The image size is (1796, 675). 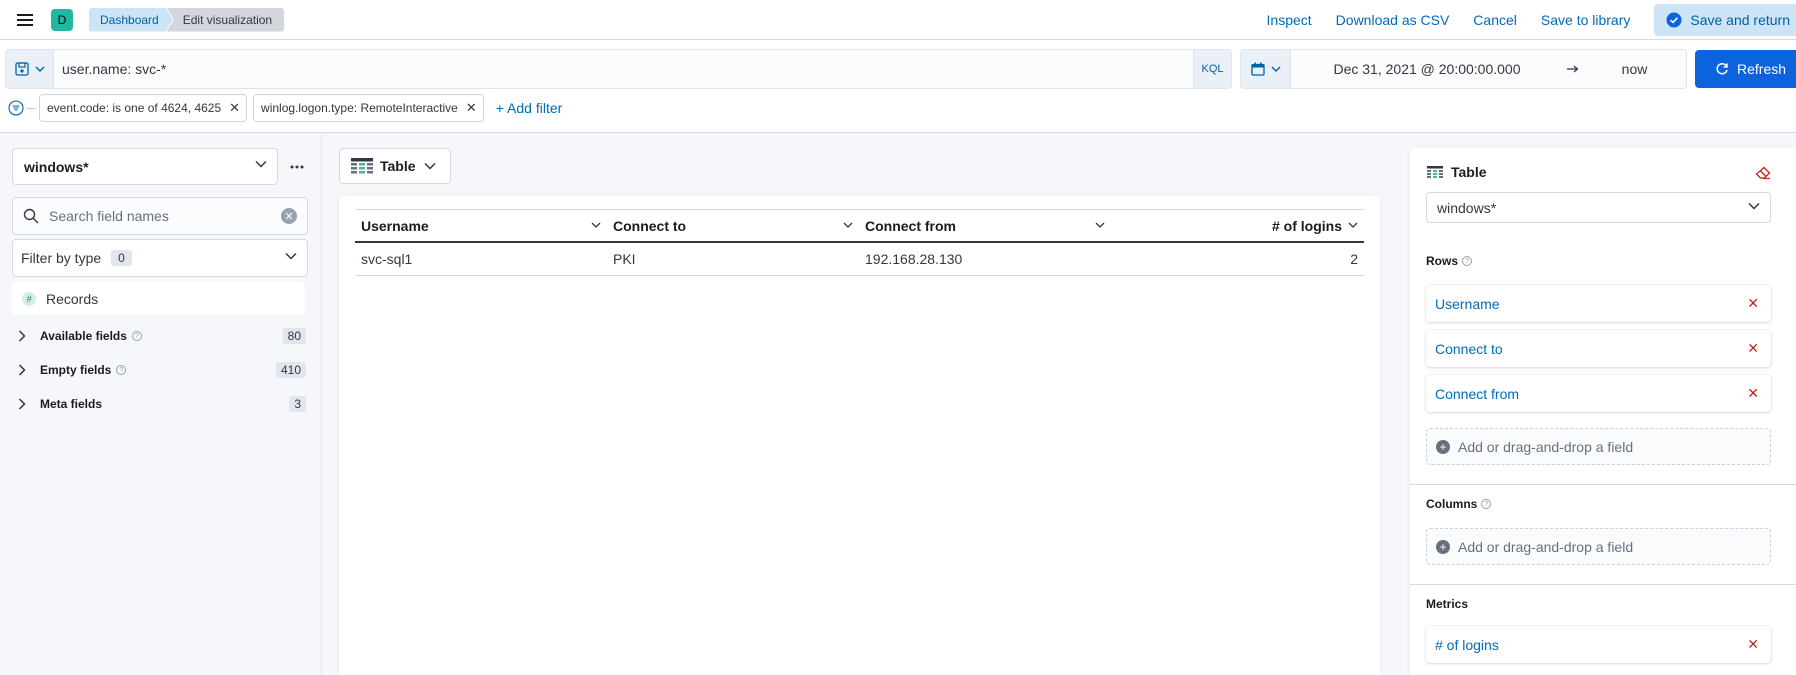 I want to click on end-date: now, so click(x=1634, y=69).